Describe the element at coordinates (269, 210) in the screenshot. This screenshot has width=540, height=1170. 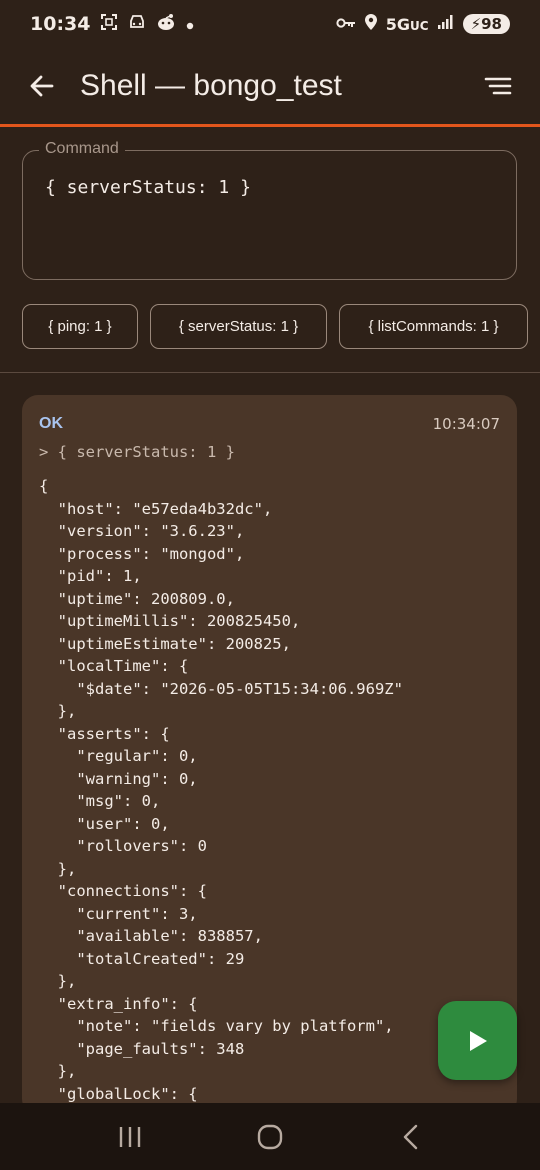
I see `command-input: Command { serverStatus: 1 }` at that location.